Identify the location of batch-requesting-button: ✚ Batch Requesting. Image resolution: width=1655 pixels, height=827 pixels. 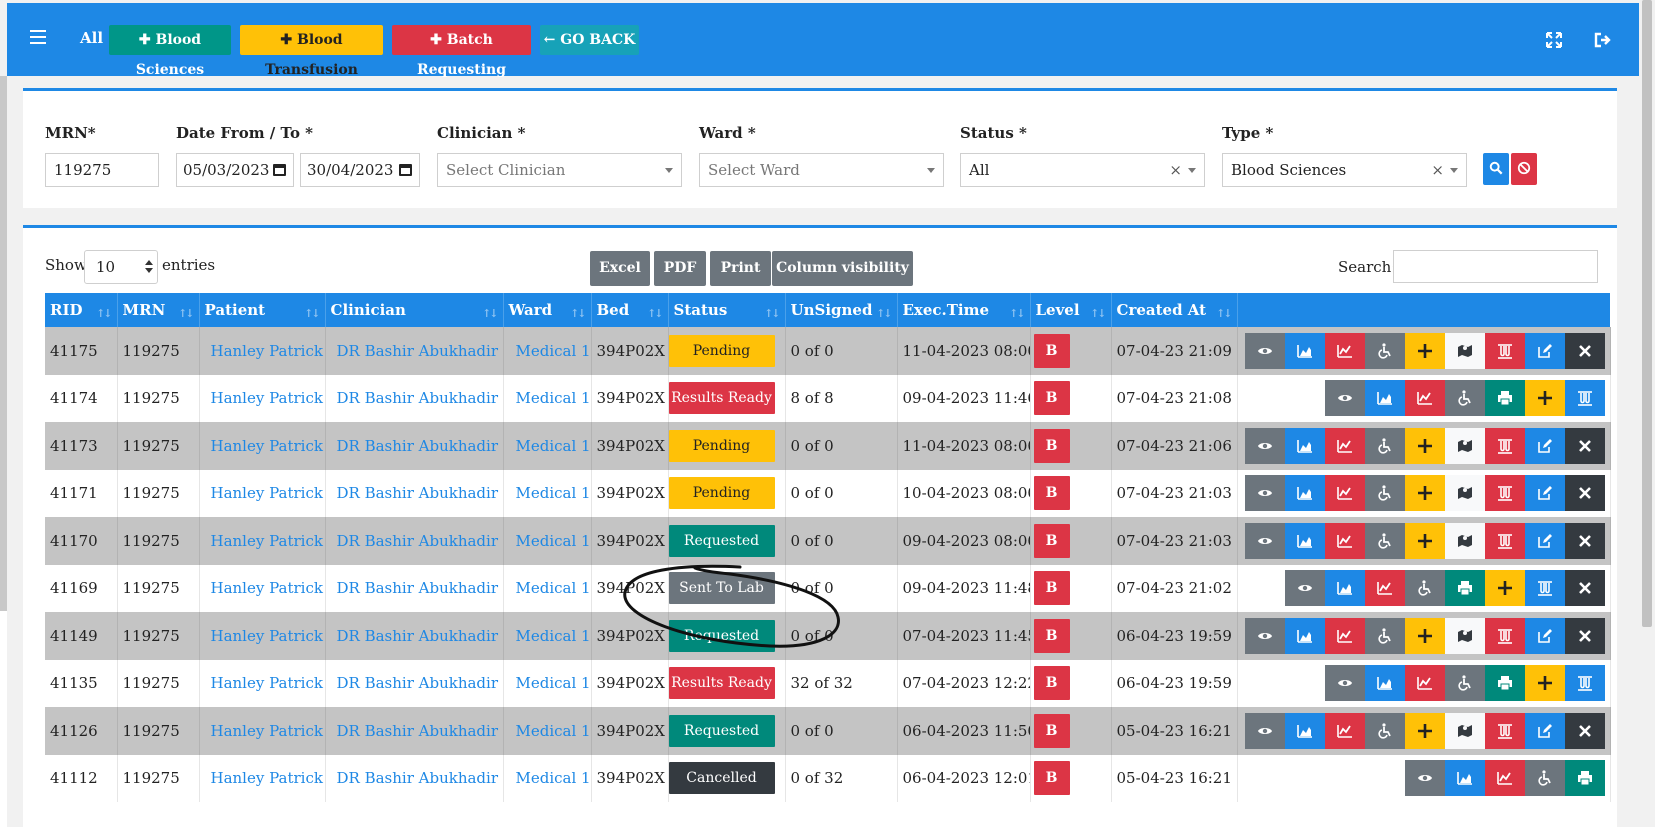
(461, 51).